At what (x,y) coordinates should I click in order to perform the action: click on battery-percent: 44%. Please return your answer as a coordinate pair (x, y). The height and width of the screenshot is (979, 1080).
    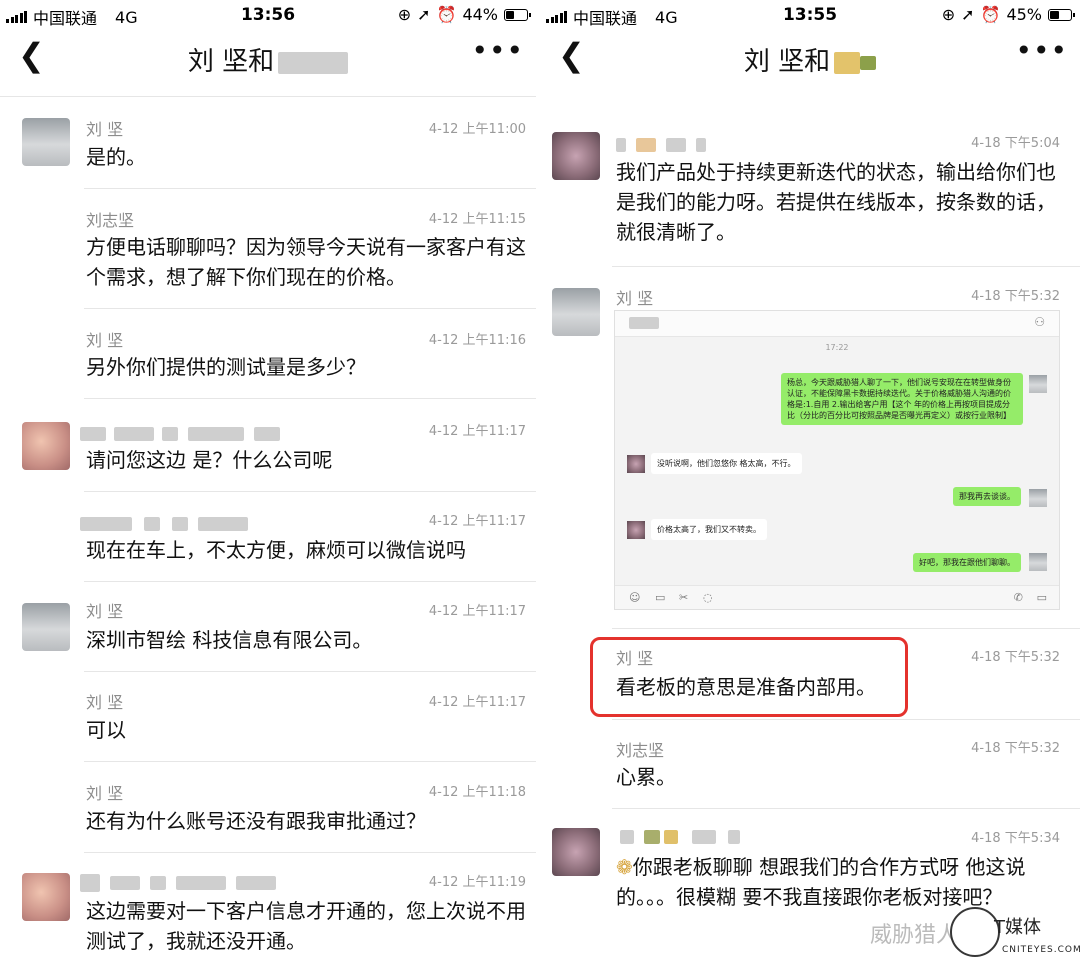
    Looking at the image, I should click on (480, 14).